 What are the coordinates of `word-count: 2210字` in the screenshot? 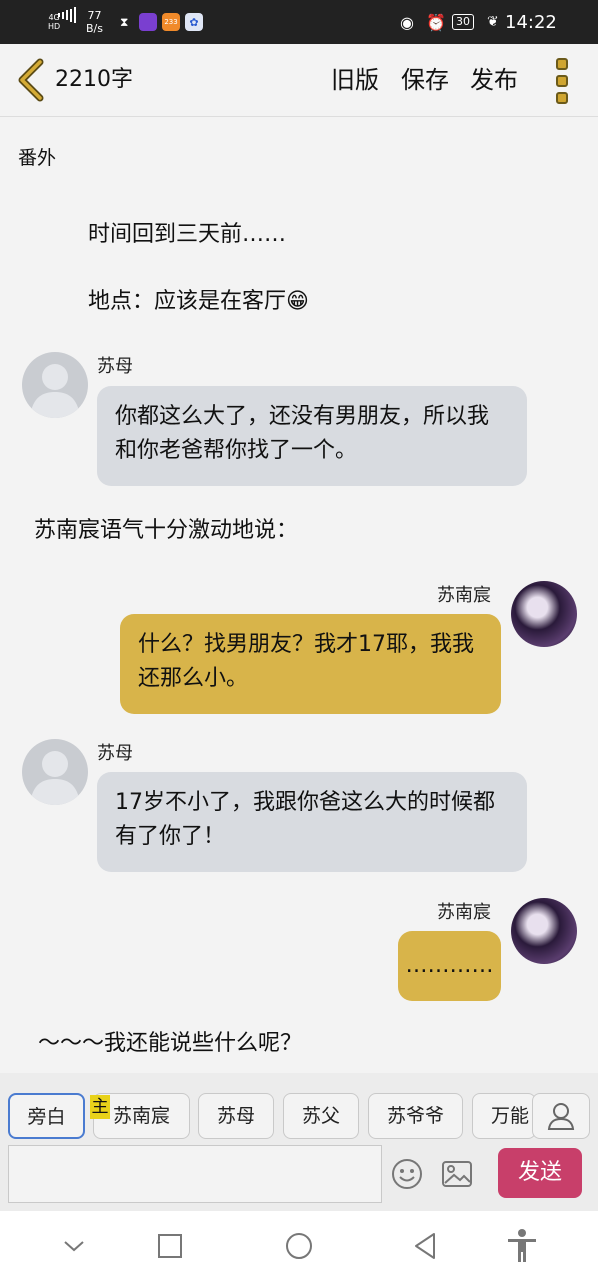 It's located at (94, 79).